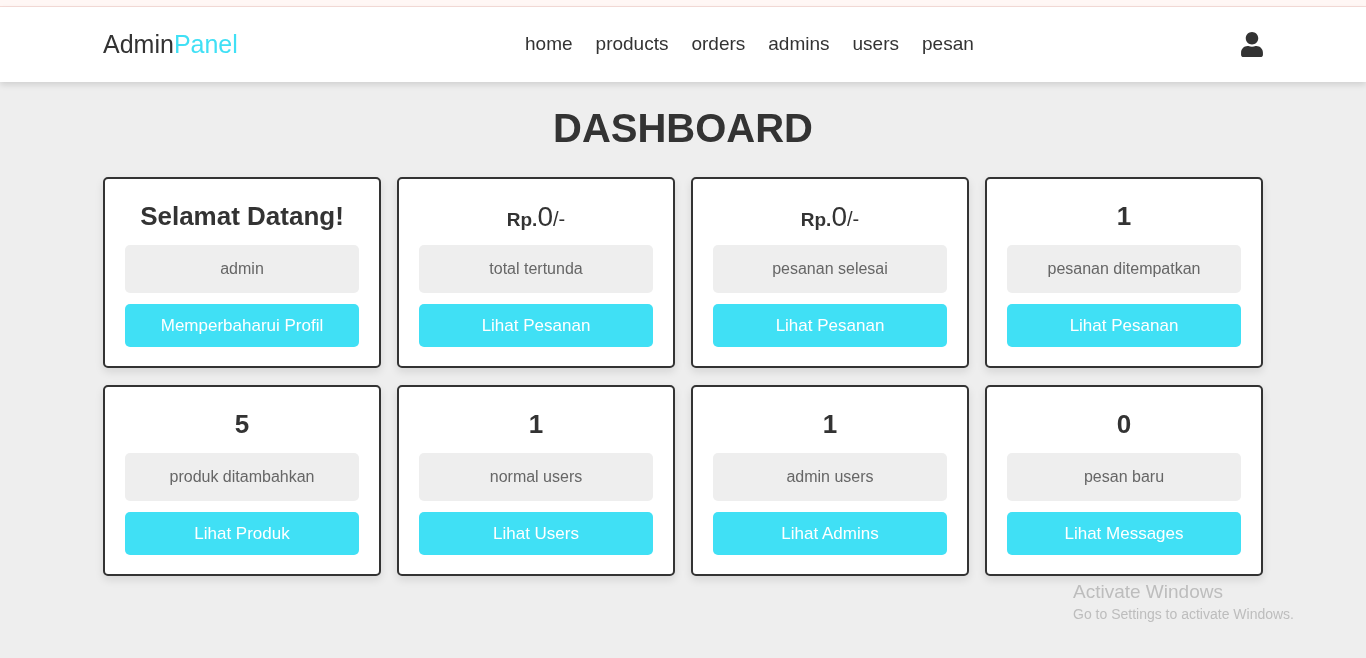  I want to click on nav-link: home, so click(549, 44).